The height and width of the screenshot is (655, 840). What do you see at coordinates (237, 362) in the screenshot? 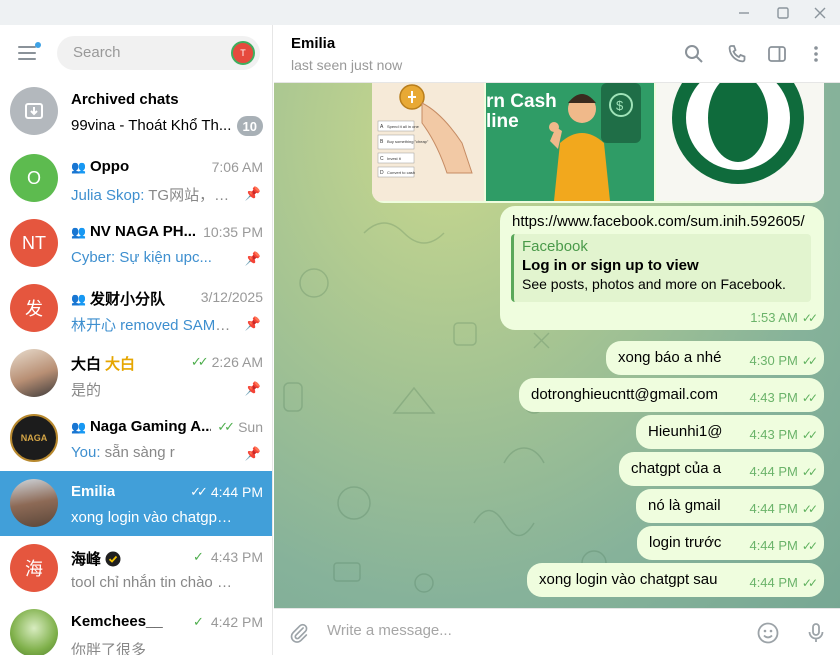
I see `time-text: 2:26 AM` at bounding box center [237, 362].